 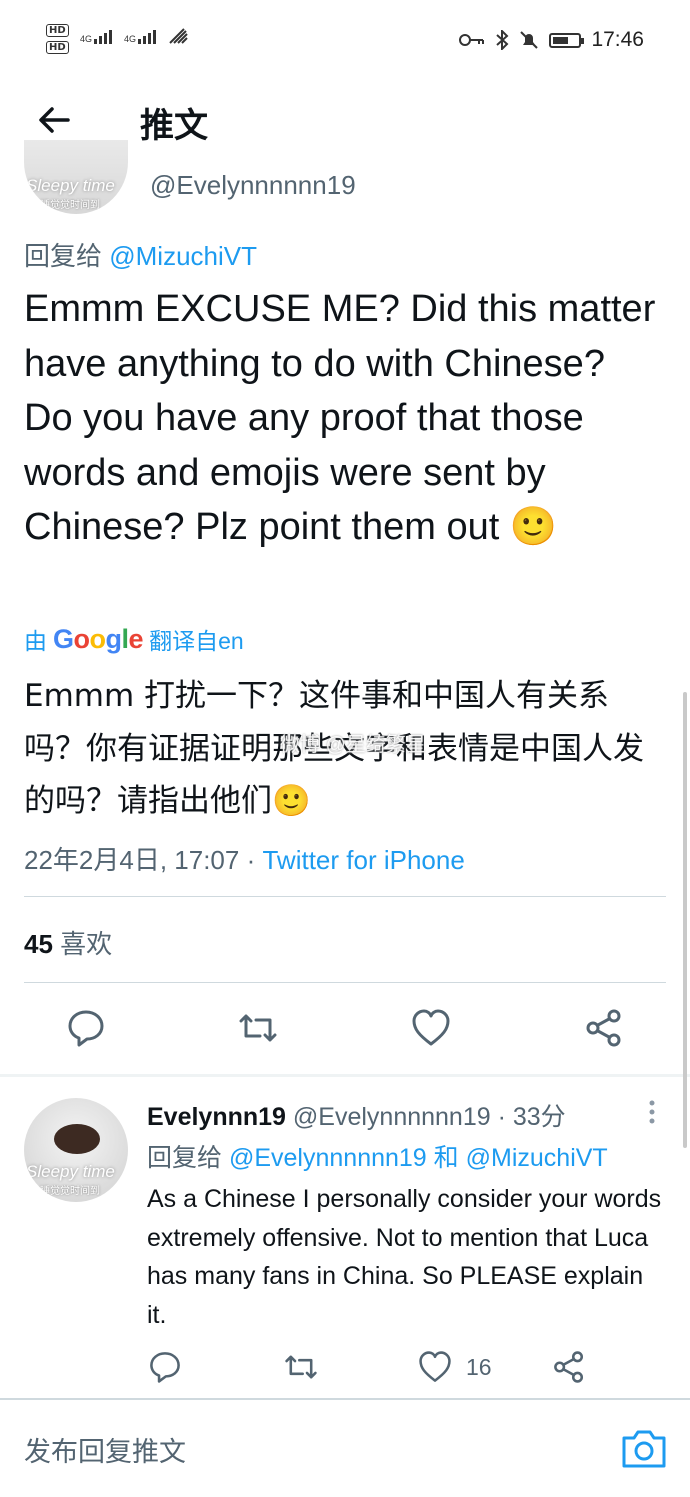 I want to click on reply-like-count: 16, so click(x=479, y=1367).